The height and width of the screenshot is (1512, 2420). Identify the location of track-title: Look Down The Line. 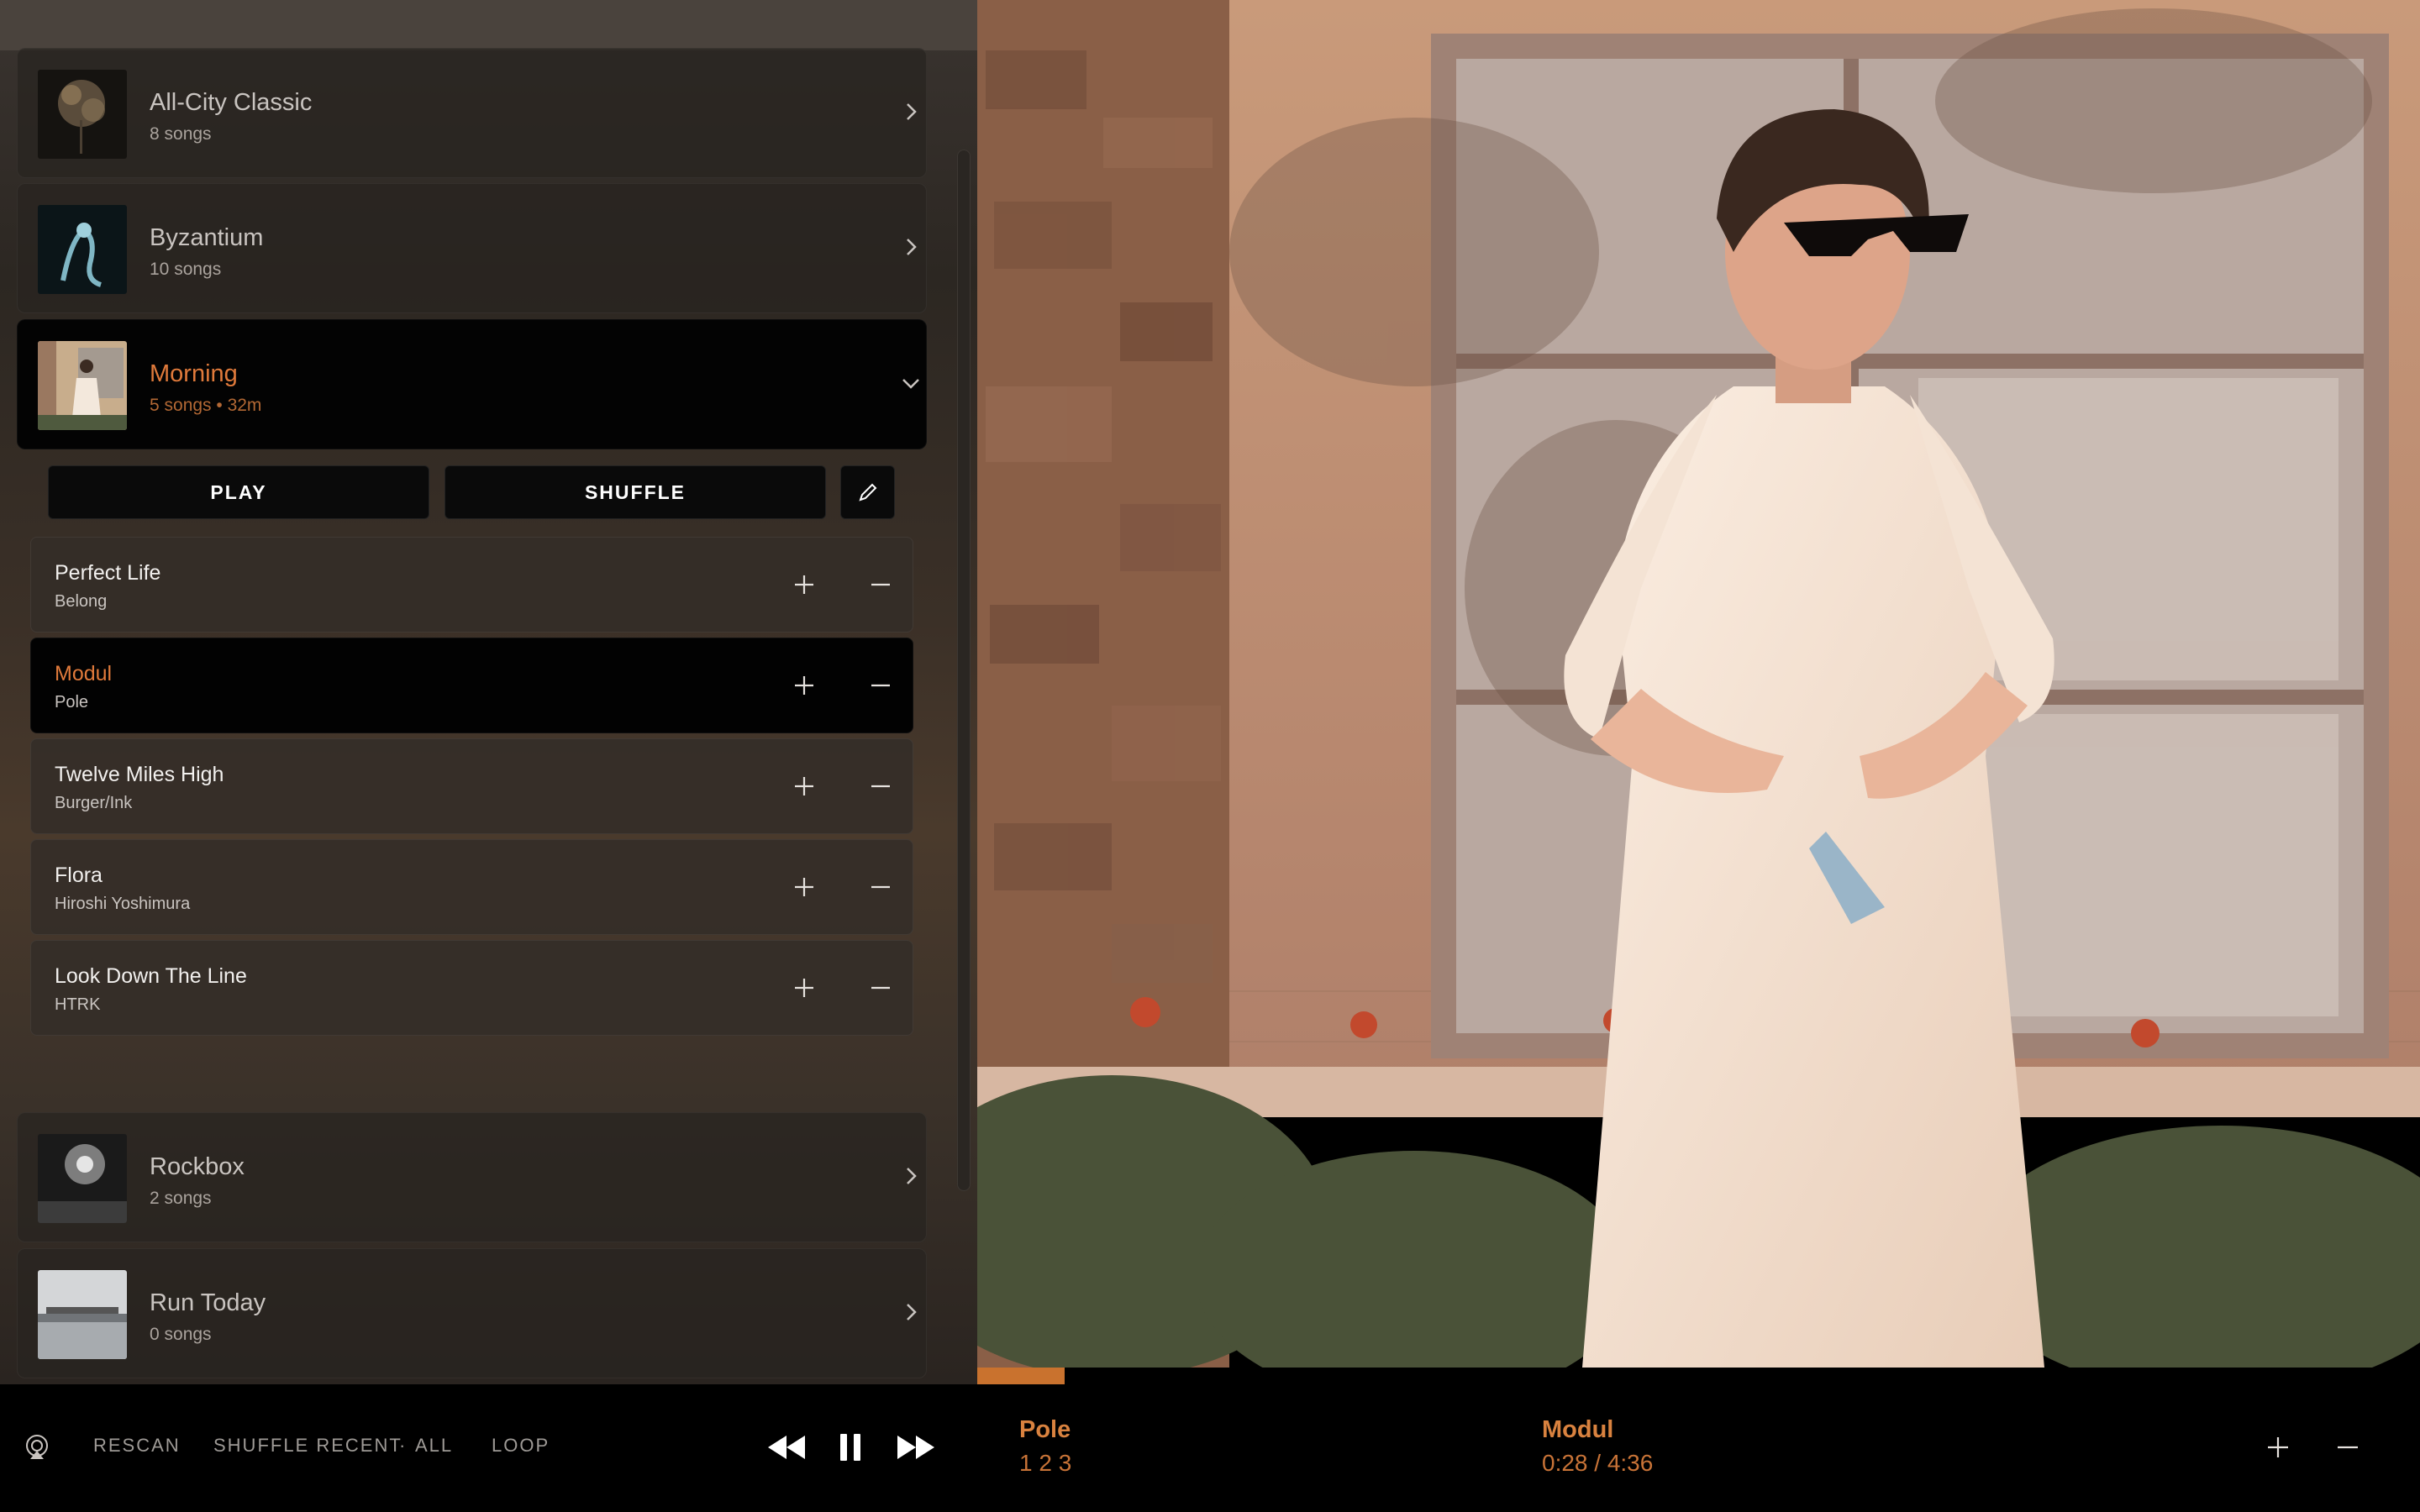
(151, 976).